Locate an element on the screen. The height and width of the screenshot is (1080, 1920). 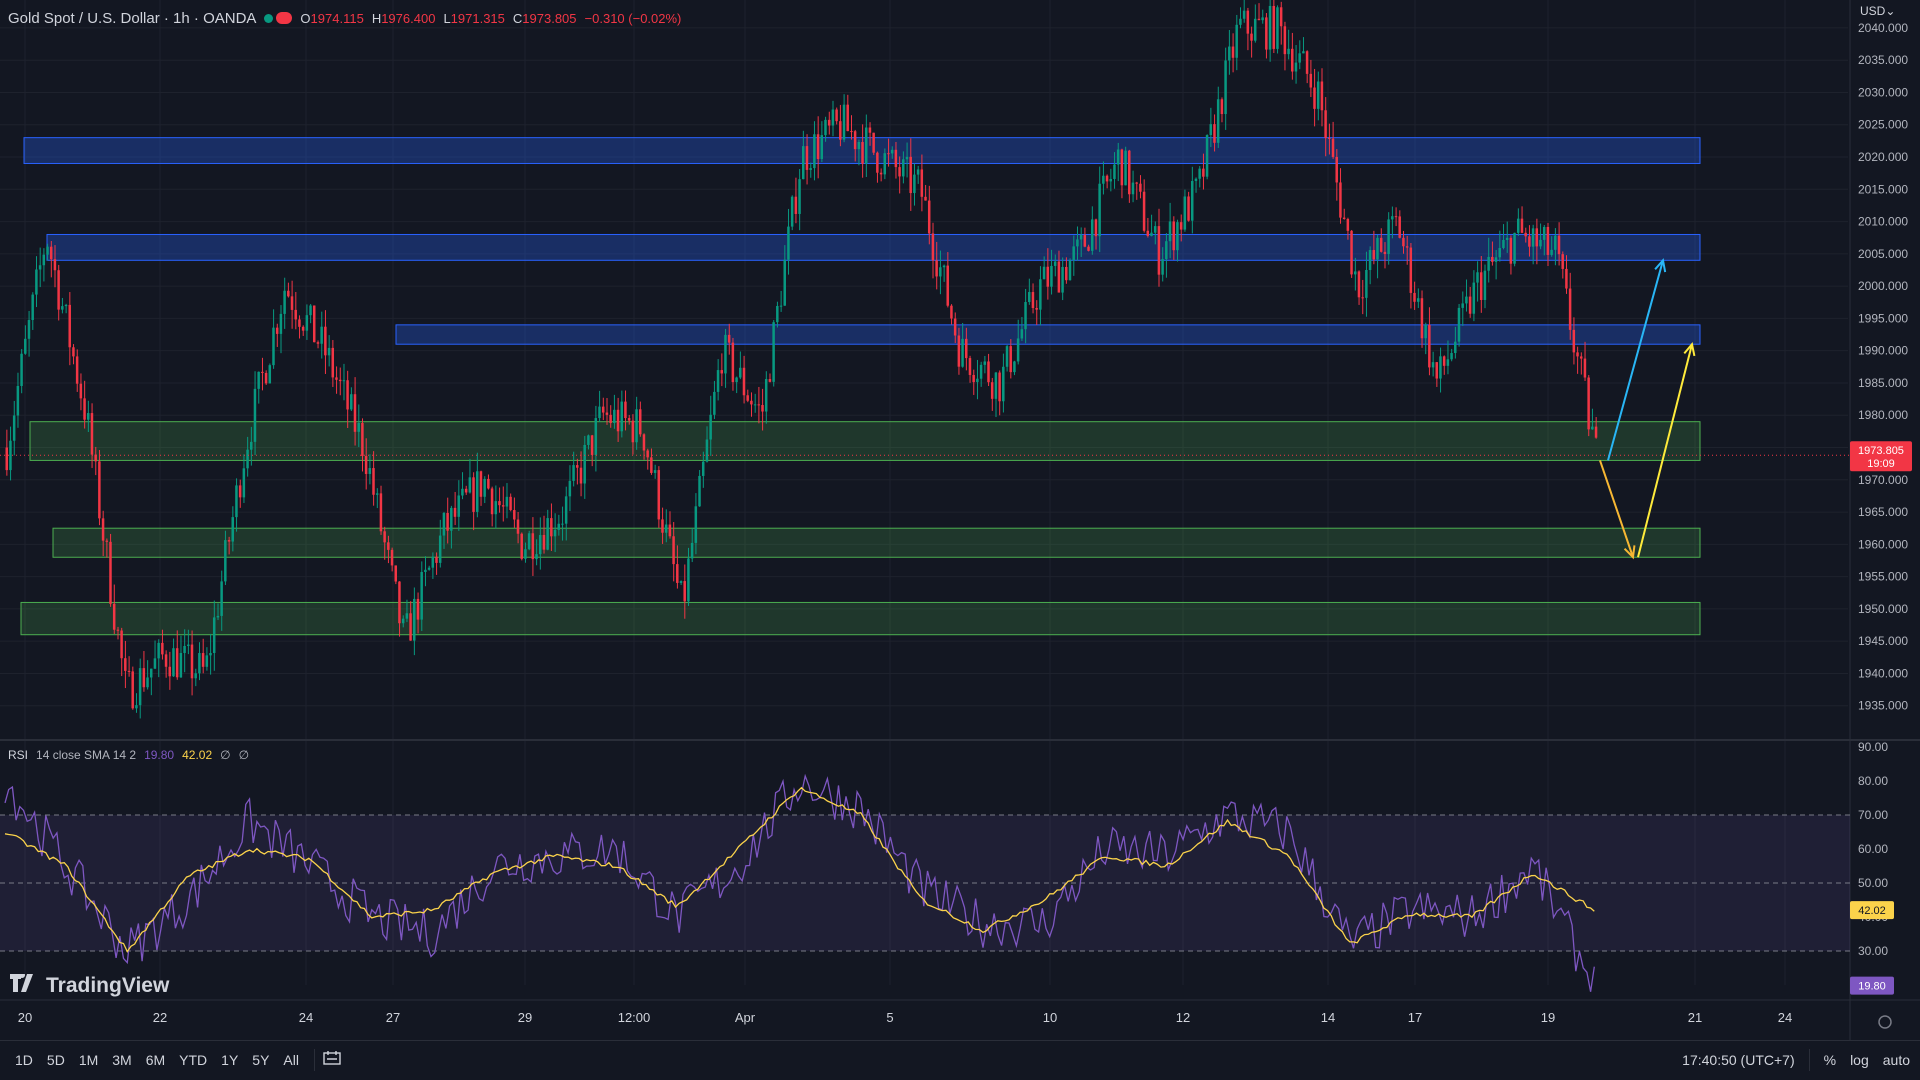
timeframe-5d: 5D is located at coordinates (56, 1060).